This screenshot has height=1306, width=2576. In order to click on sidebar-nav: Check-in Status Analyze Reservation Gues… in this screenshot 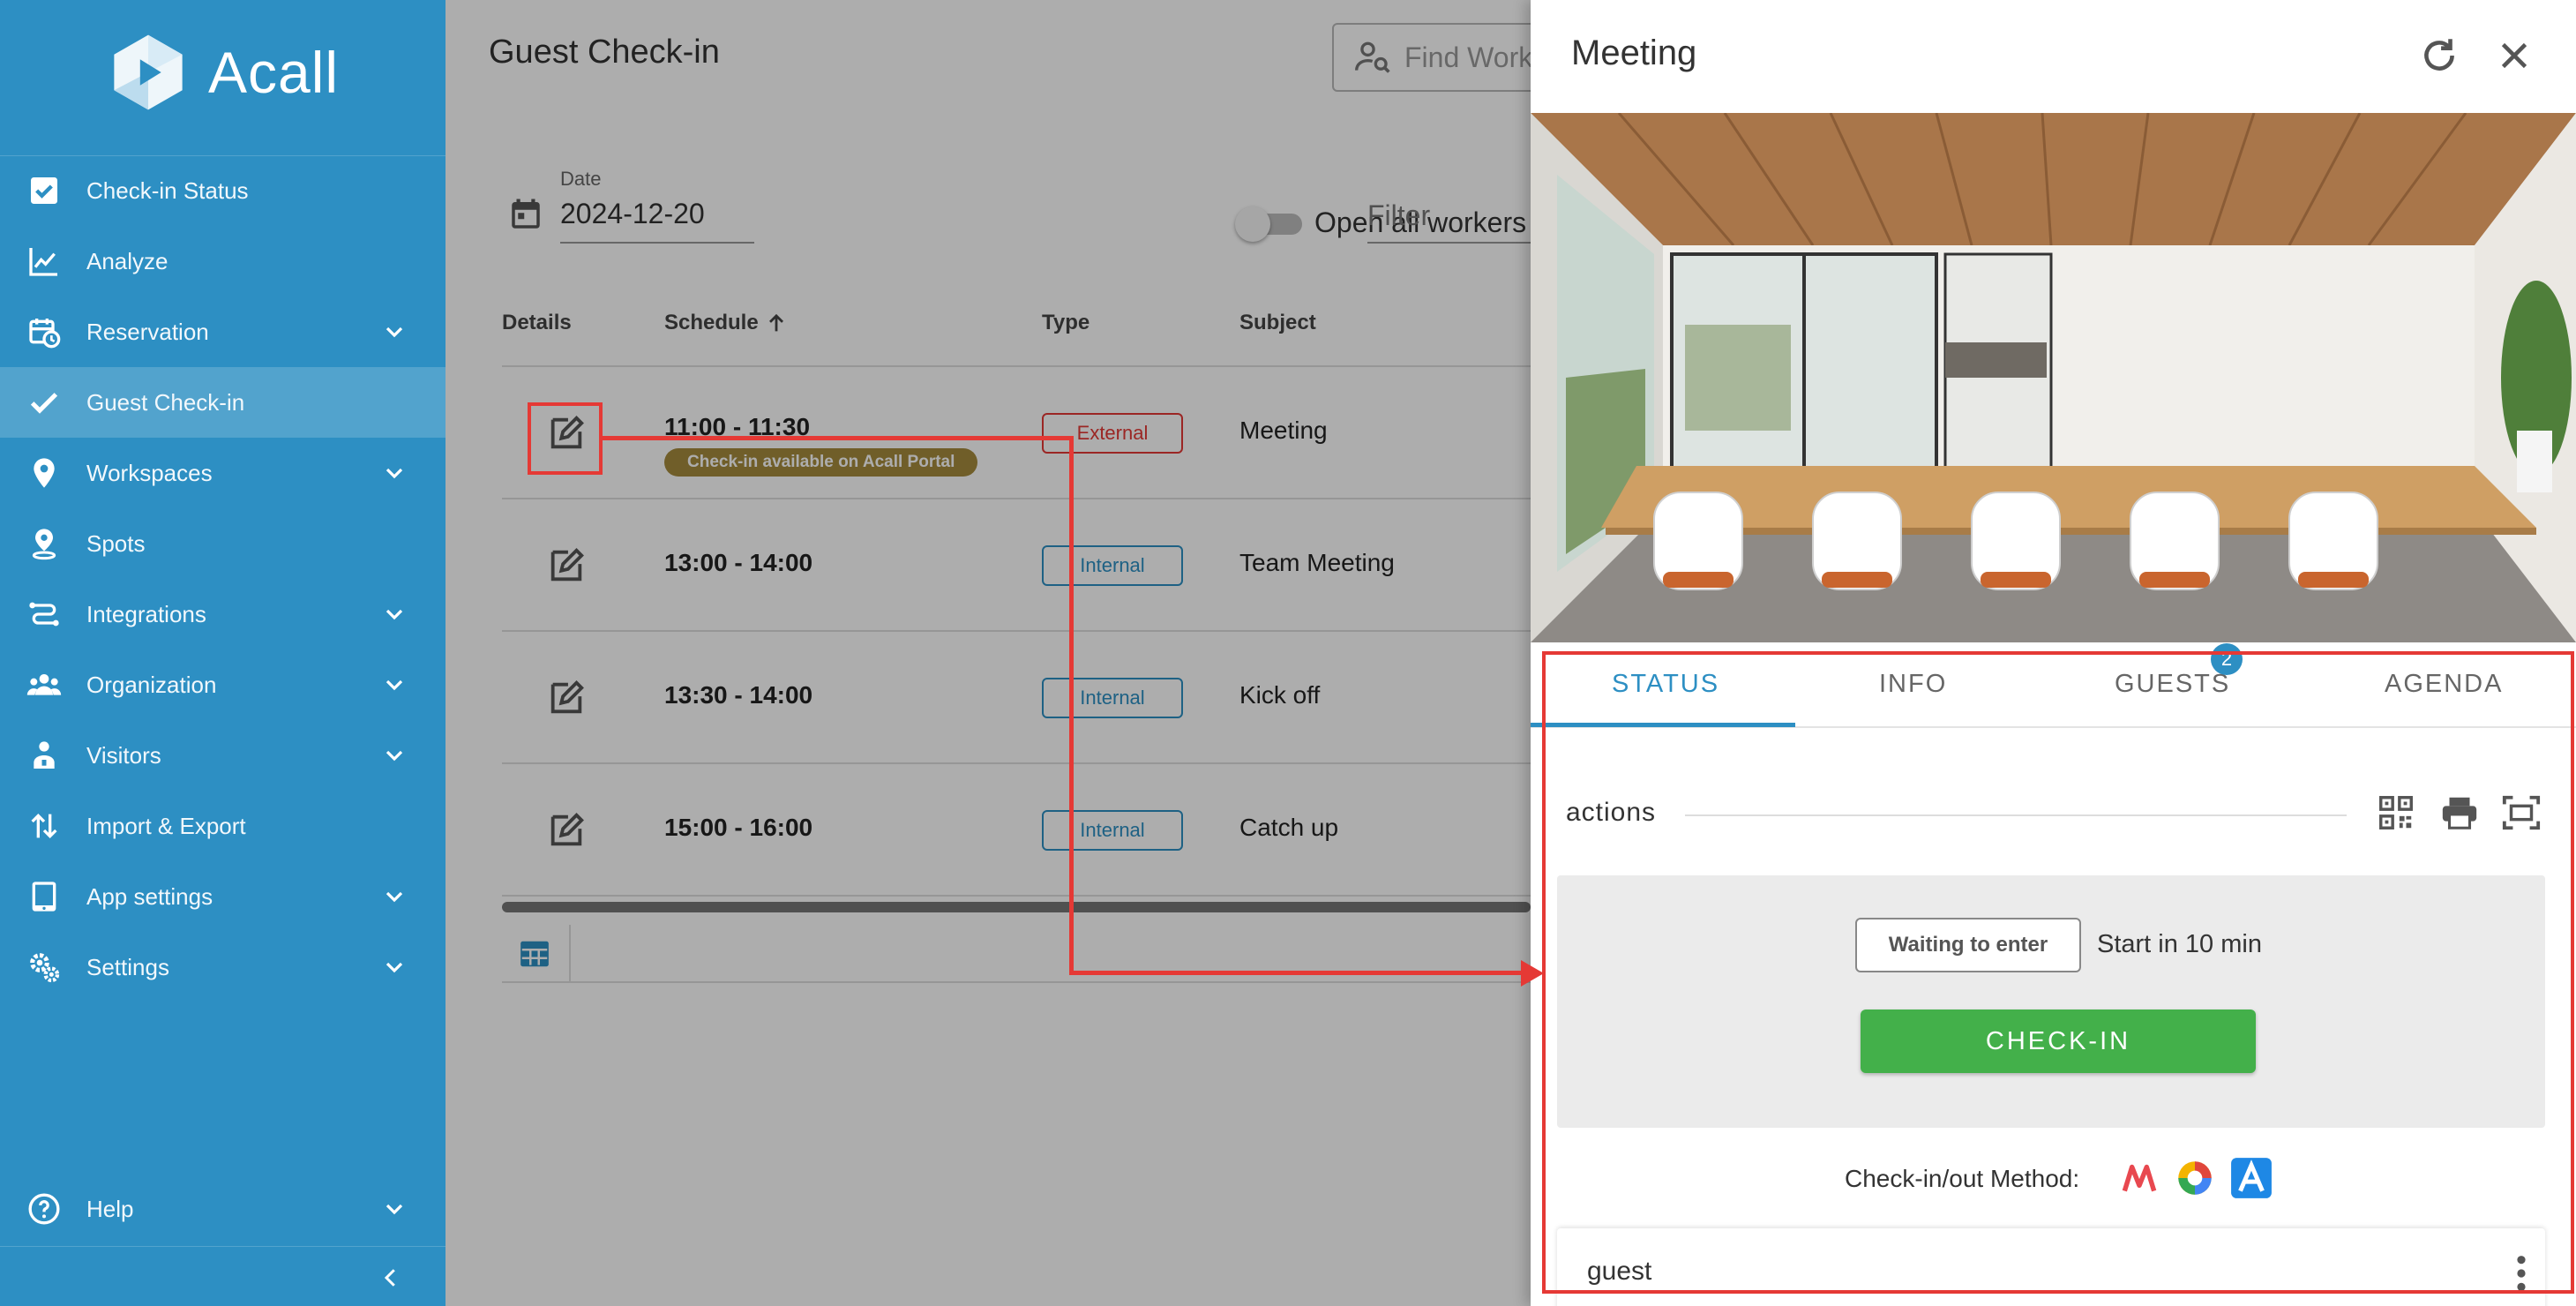, I will do `click(223, 579)`.